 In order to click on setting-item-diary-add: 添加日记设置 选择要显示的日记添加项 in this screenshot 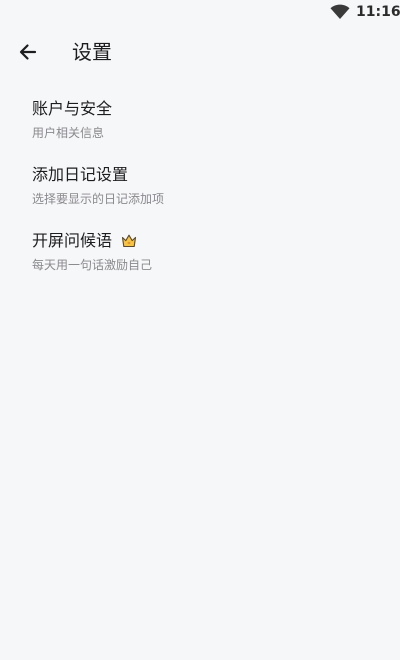, I will do `click(200, 188)`.